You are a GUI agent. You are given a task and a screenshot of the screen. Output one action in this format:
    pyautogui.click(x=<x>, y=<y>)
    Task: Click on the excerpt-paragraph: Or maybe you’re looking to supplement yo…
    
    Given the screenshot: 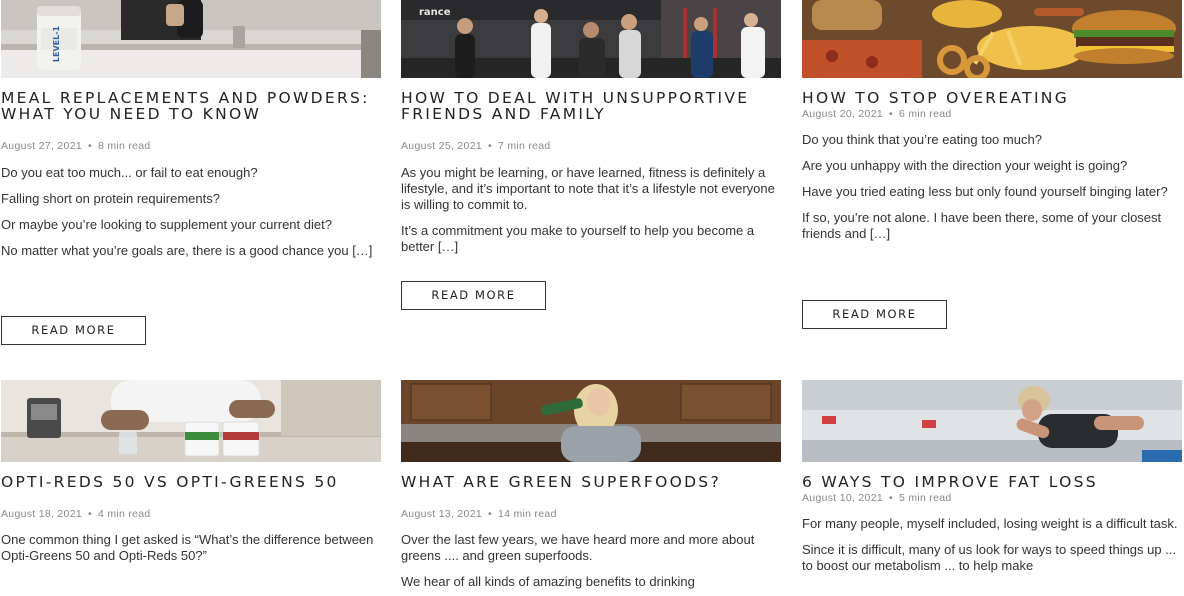 What is the action you would take?
    pyautogui.click(x=166, y=224)
    